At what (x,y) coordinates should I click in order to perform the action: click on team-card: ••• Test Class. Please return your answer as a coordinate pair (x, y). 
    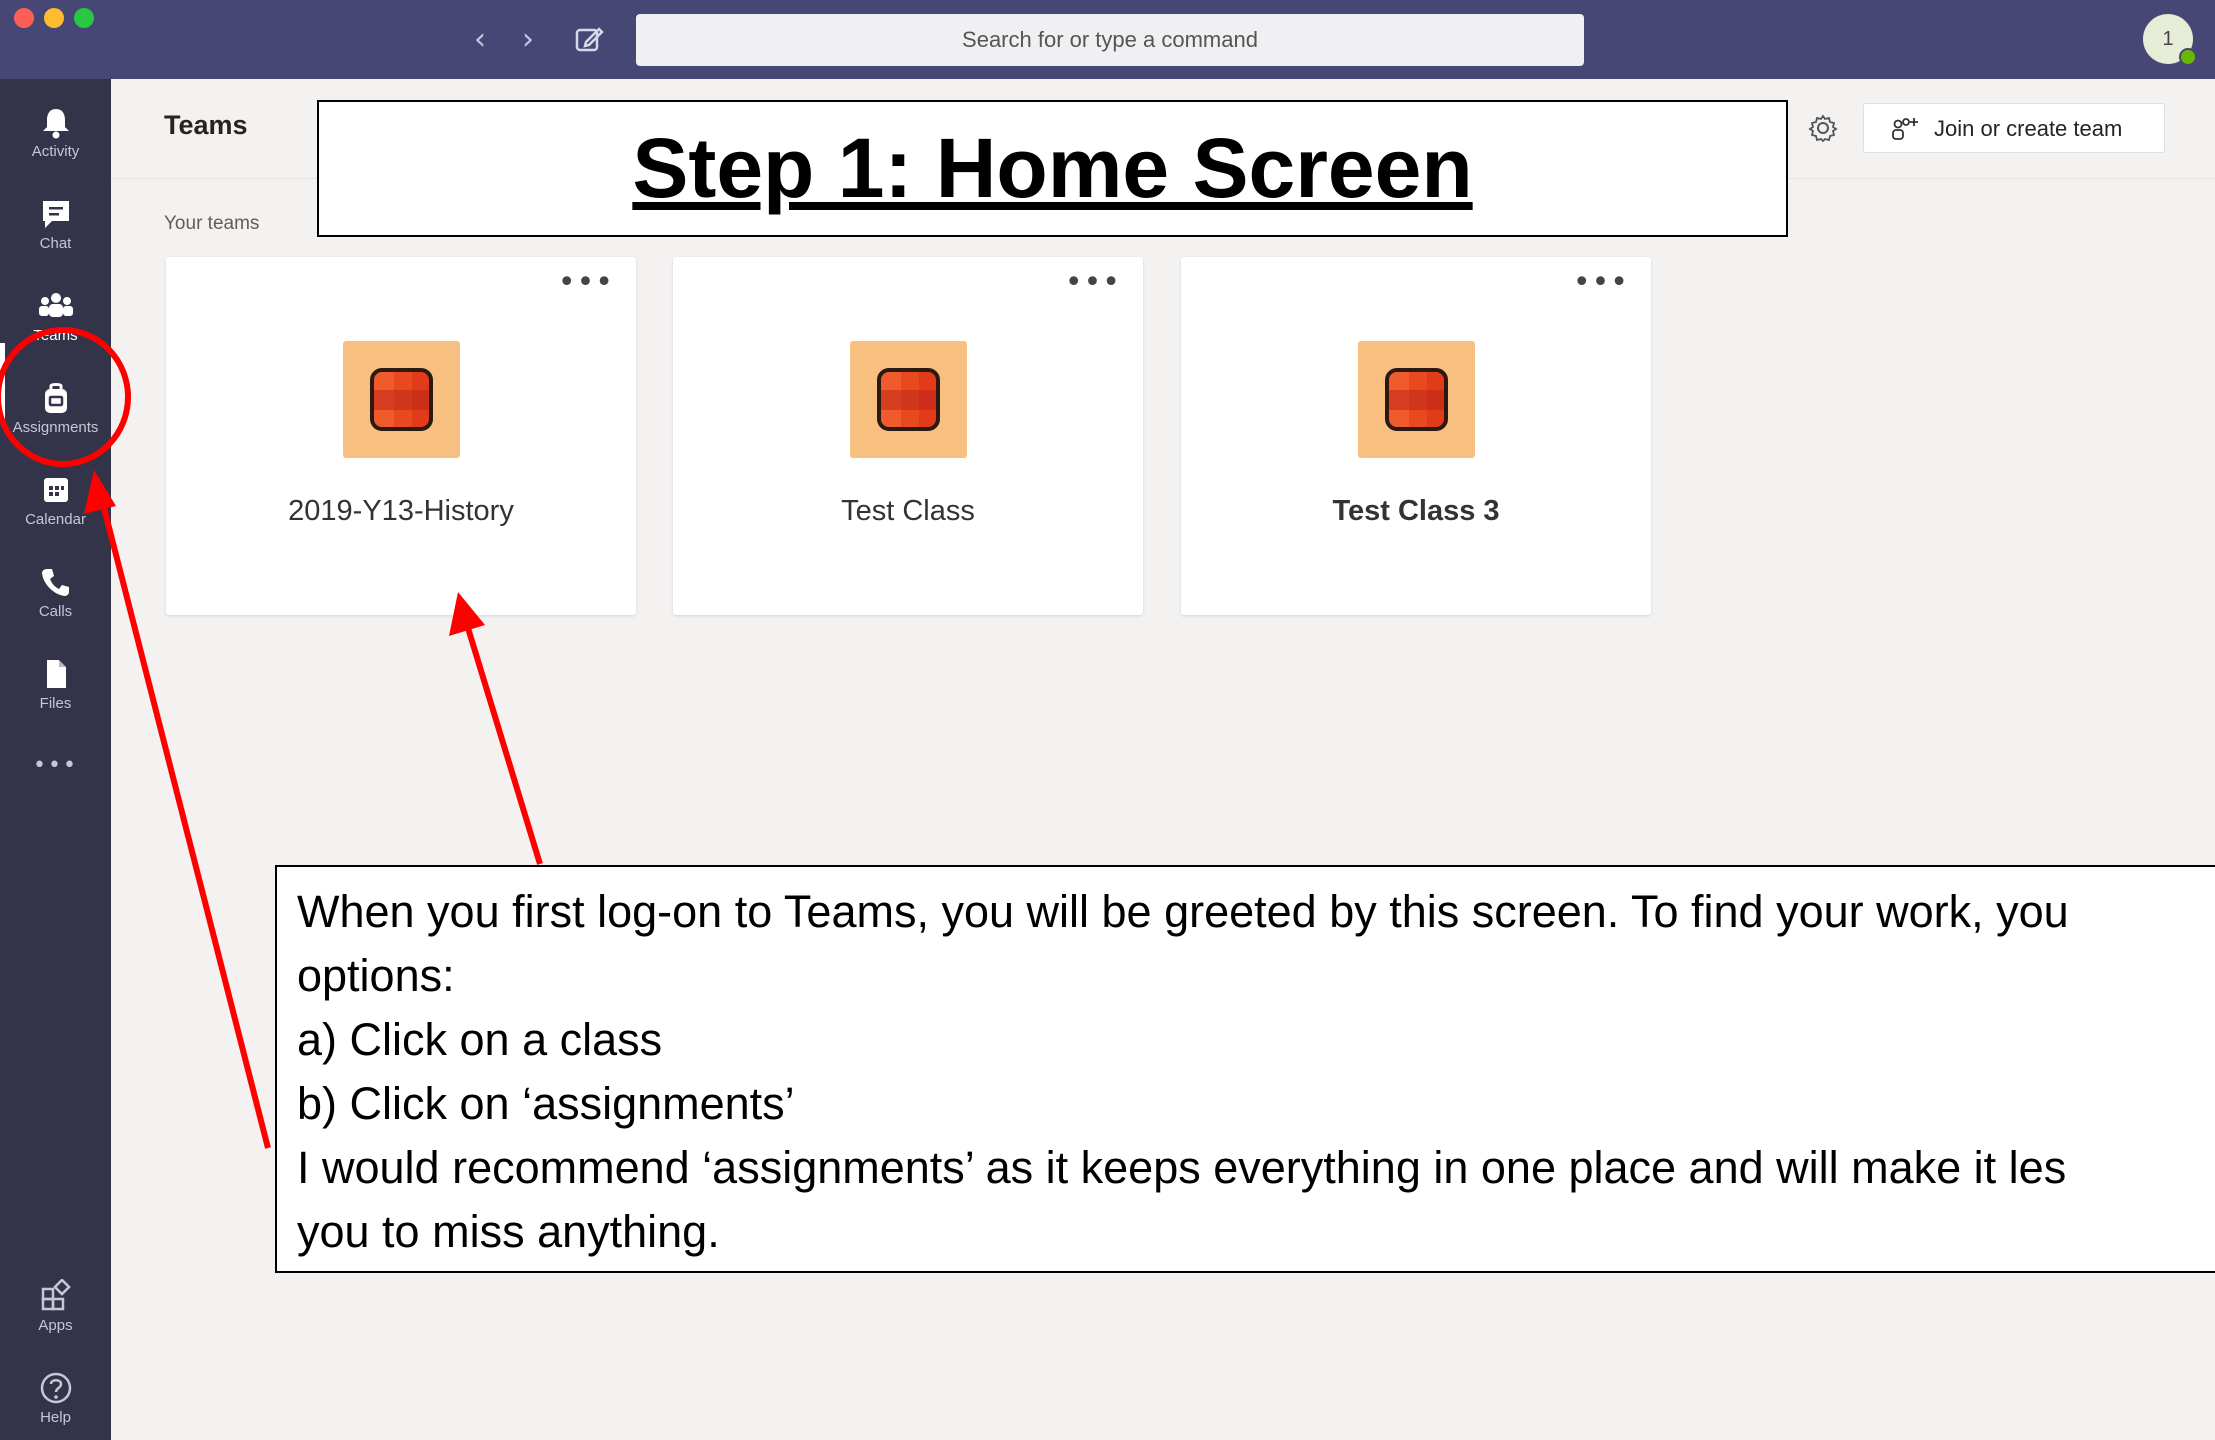
    Looking at the image, I should click on (908, 436).